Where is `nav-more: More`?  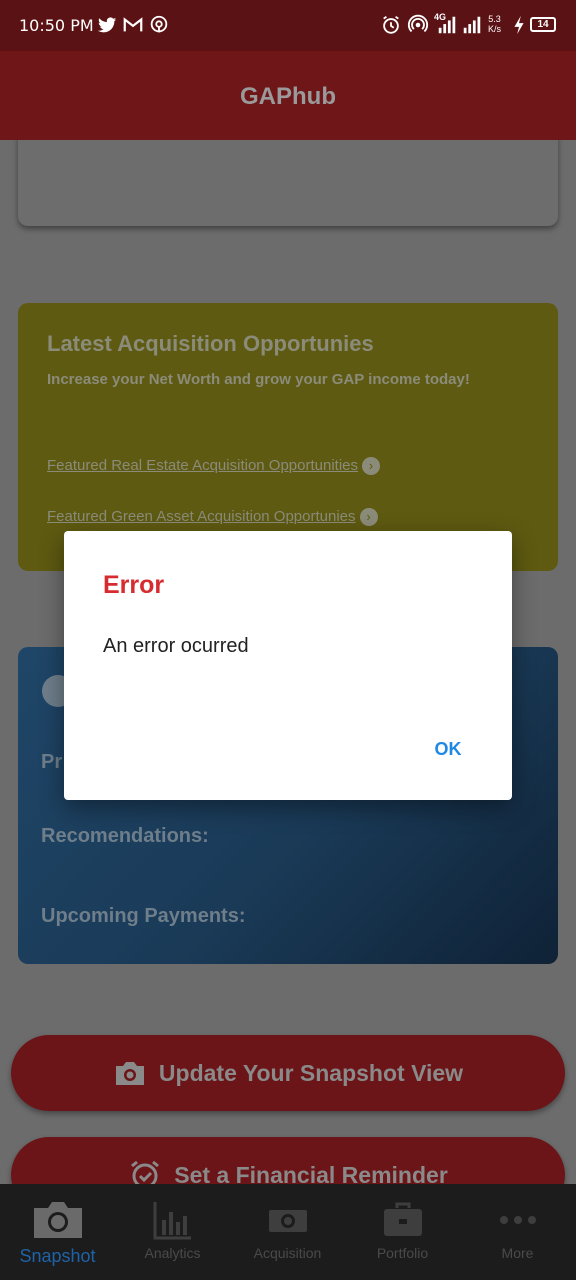
nav-more: More is located at coordinates (517, 1232).